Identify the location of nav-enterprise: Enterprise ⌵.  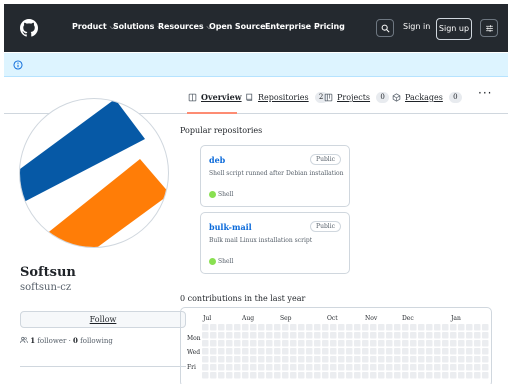
(292, 27).